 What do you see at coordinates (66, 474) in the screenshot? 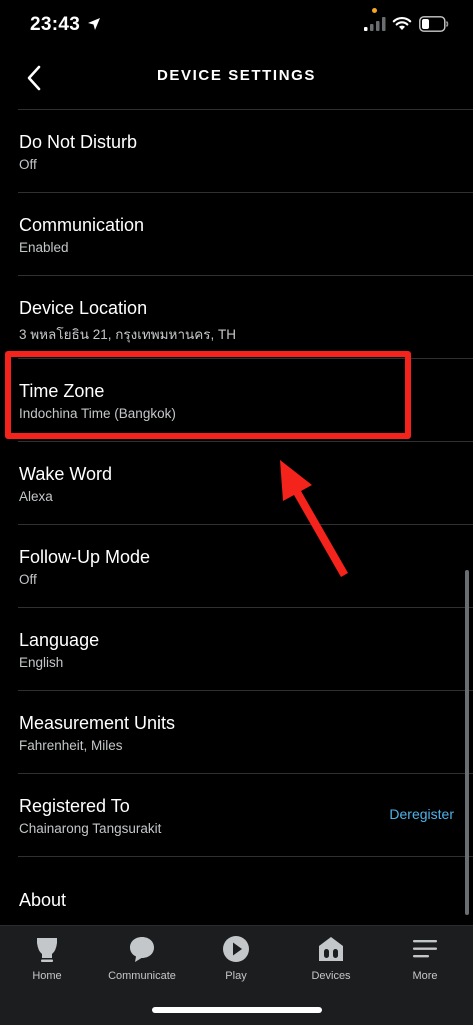
I see `setting-title: Wake Word` at bounding box center [66, 474].